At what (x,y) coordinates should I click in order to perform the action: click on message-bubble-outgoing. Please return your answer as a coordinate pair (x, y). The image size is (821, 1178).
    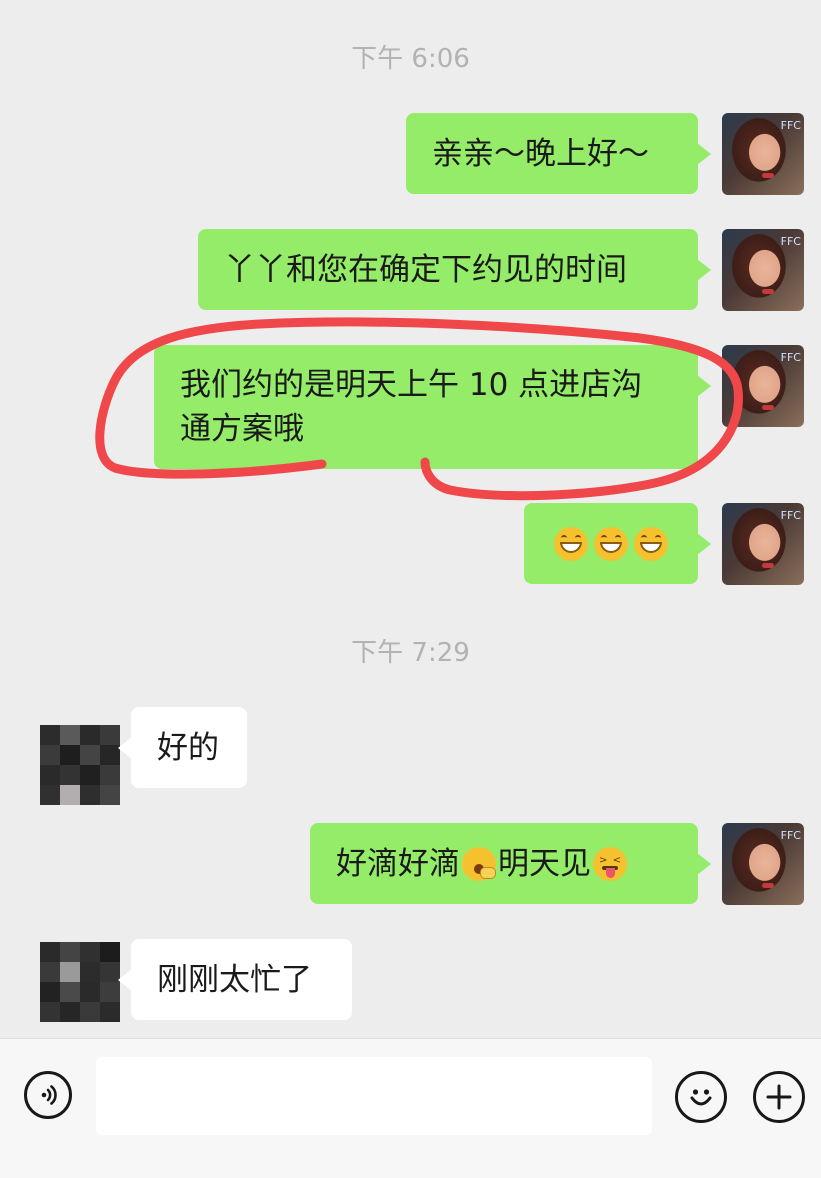
    Looking at the image, I should click on (617, 543).